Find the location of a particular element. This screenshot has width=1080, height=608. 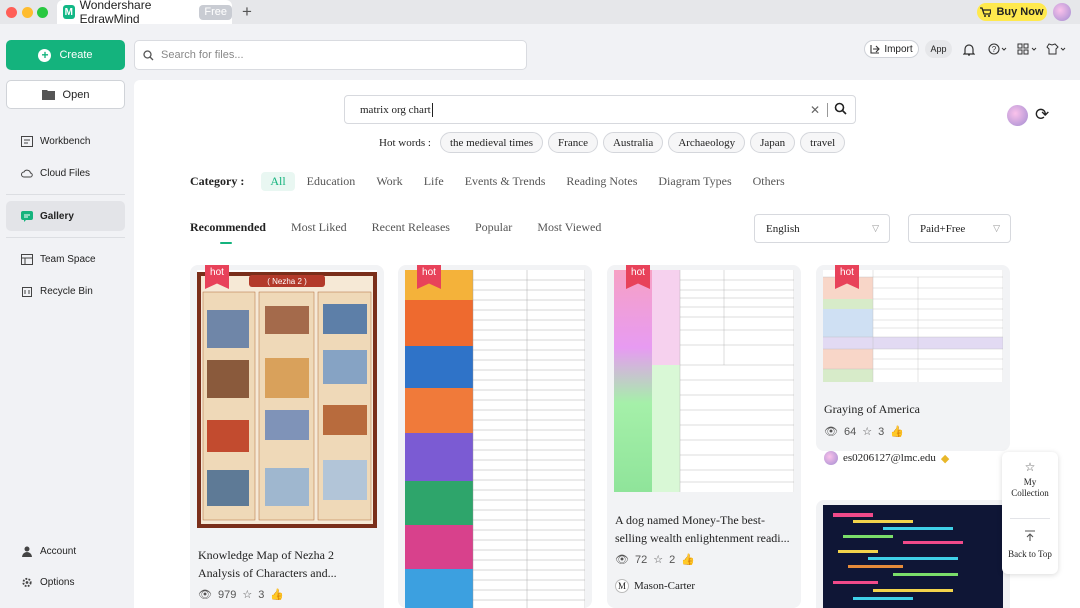

card-thumbnail is located at coordinates (704, 381).